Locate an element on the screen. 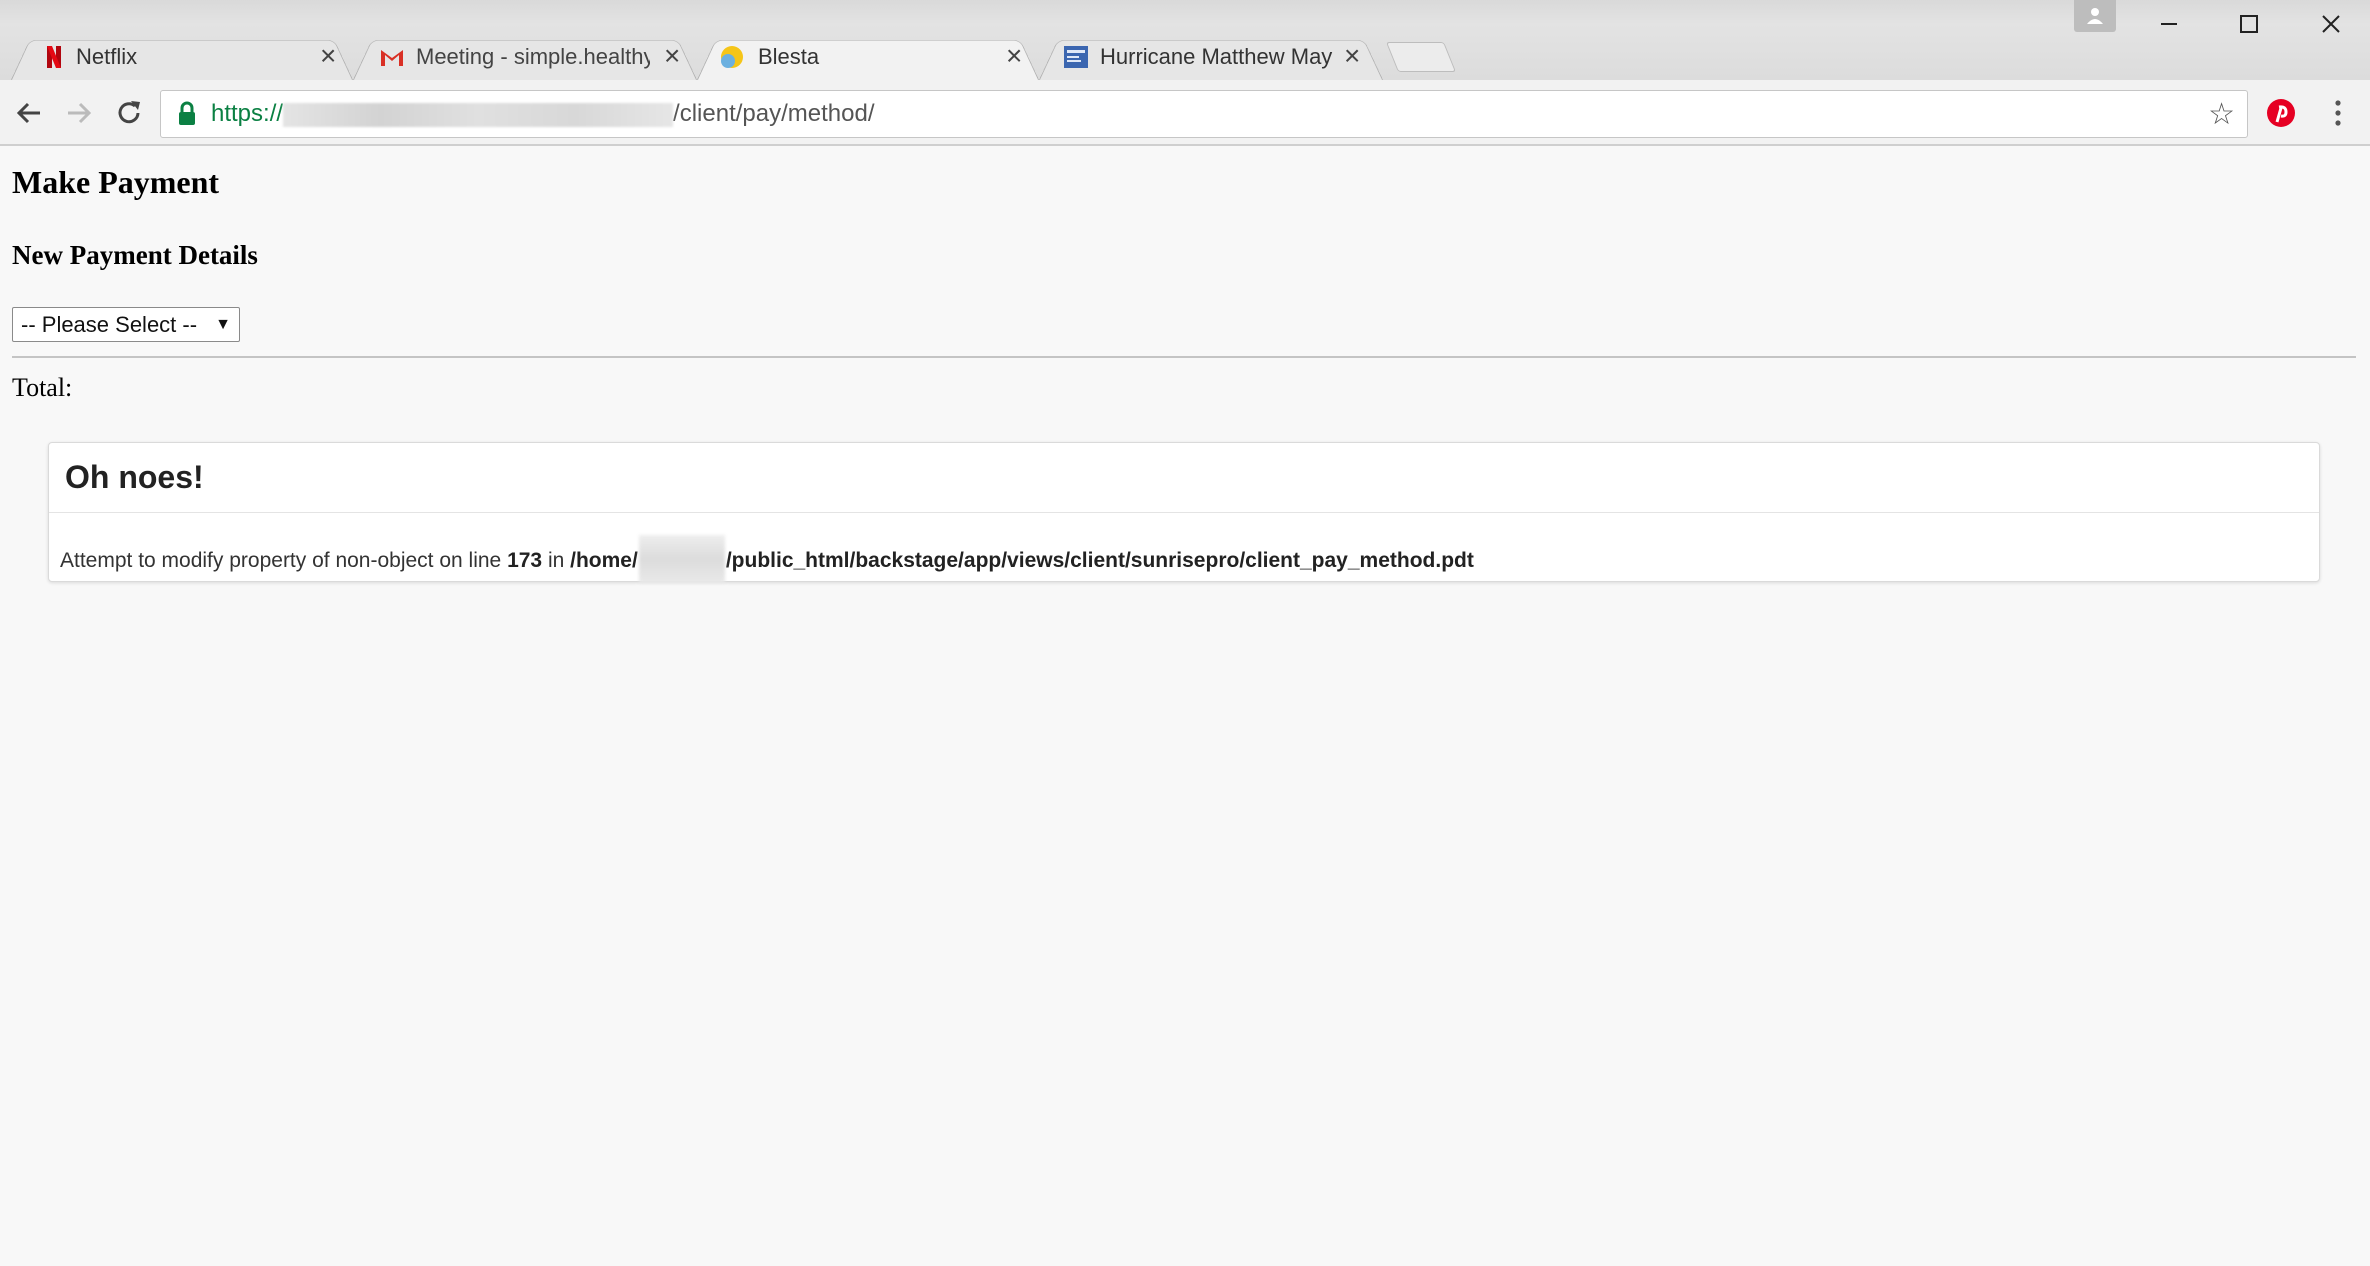  payment-method-select: -- Please Select -- ▼ is located at coordinates (126, 324).